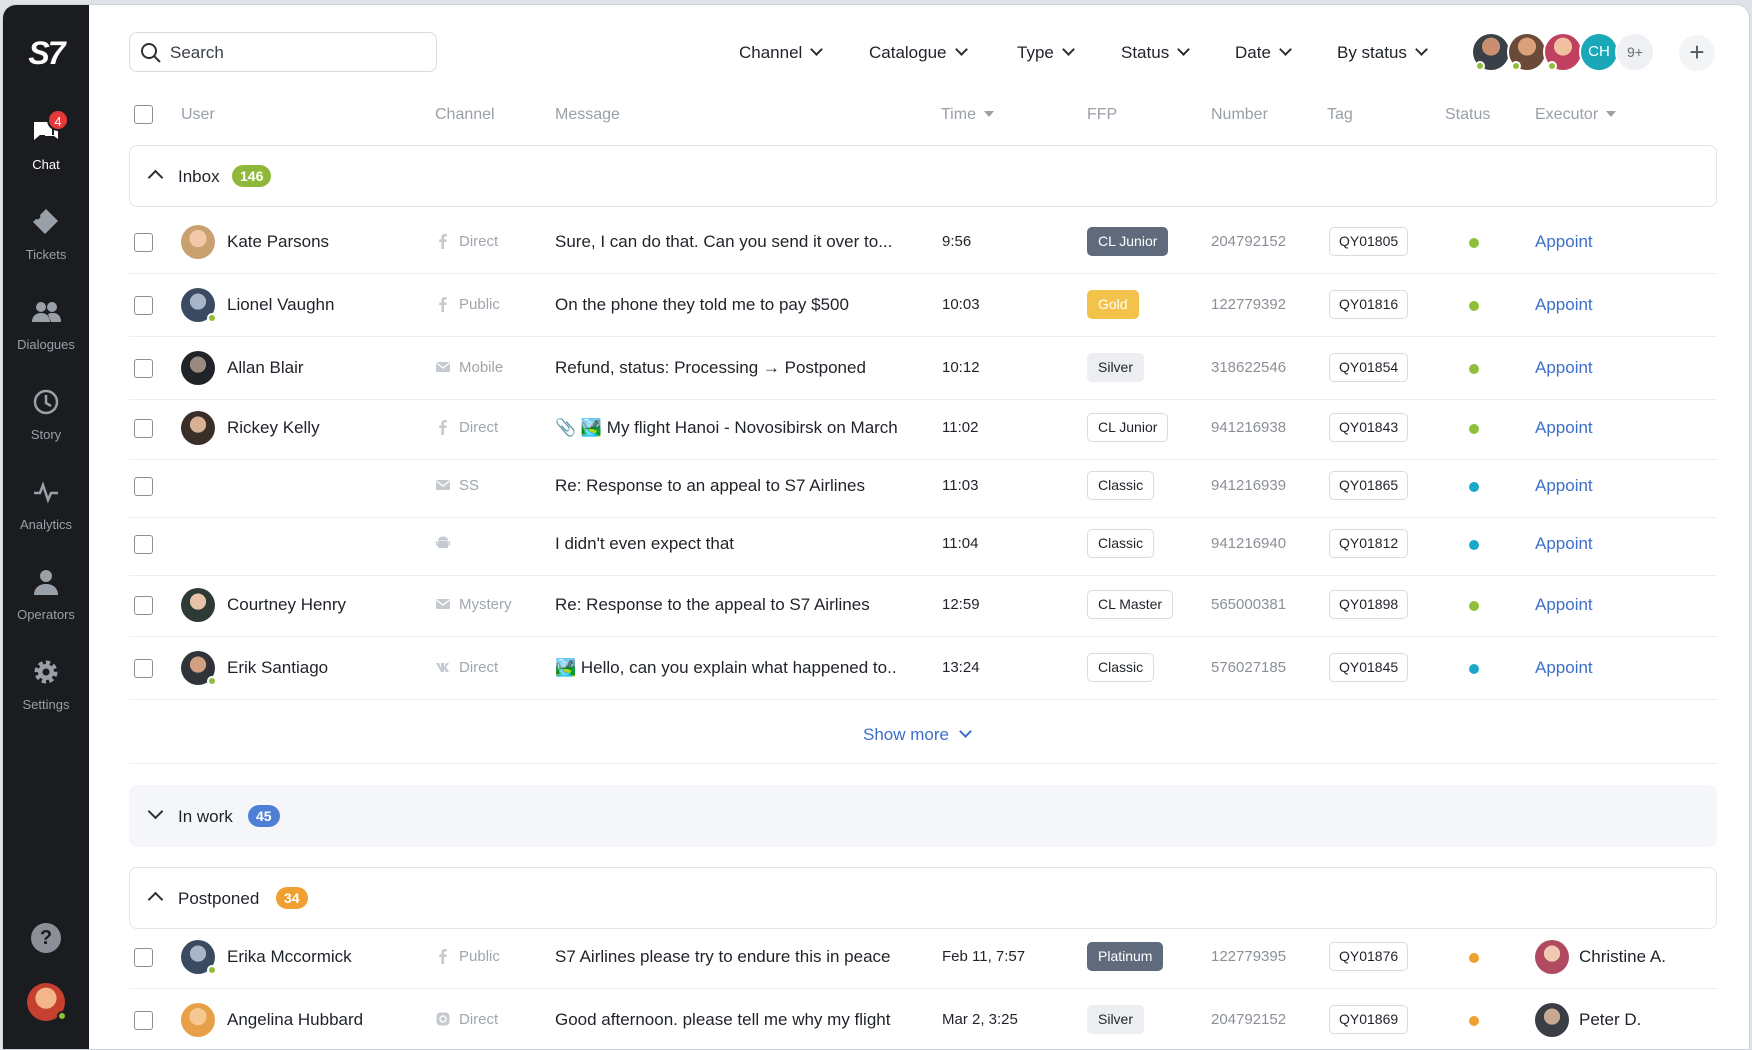 This screenshot has width=1752, height=1050. I want to click on user-name: Courtney Henry, so click(286, 605).